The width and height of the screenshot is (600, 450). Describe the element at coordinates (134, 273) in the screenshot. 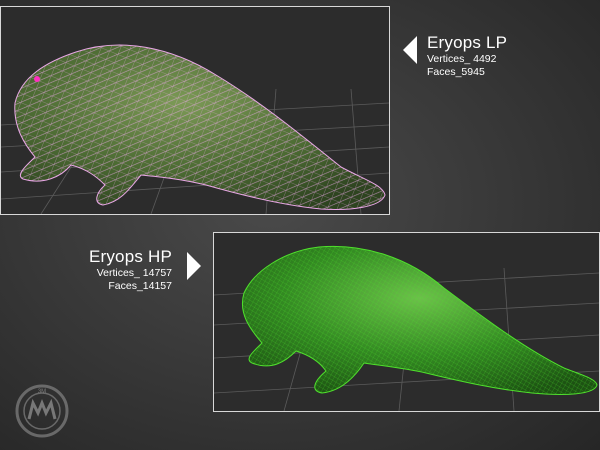

I see `high-poly-vertices: Vertices_ 14757` at that location.